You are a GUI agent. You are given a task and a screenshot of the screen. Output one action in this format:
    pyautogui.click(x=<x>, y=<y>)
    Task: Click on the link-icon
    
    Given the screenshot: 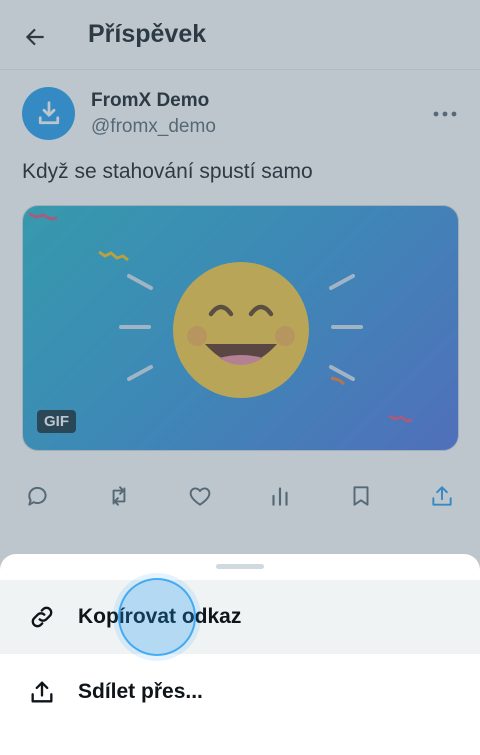 What is the action you would take?
    pyautogui.click(x=42, y=617)
    